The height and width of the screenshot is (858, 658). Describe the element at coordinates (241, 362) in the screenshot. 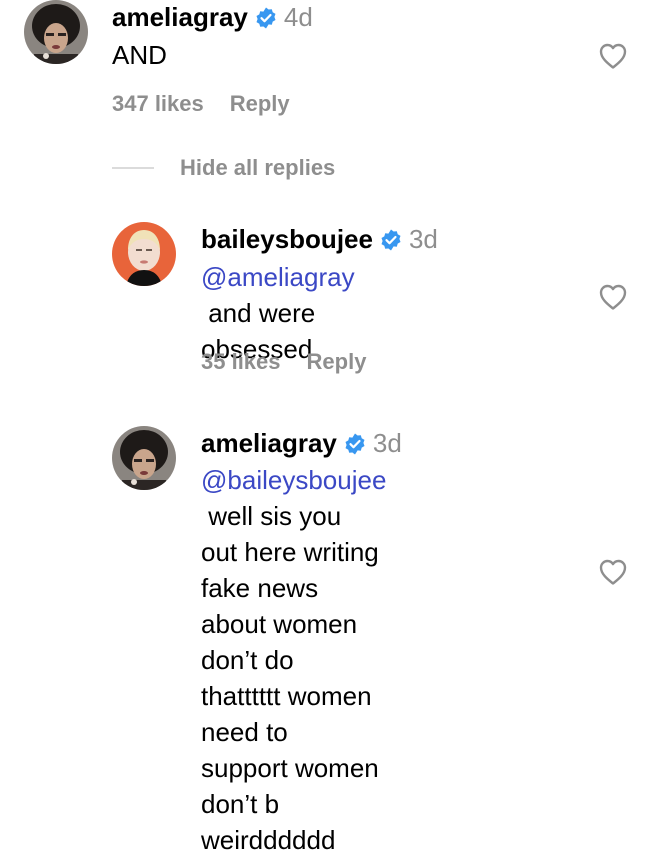

I see `likes-count: 35 likes` at that location.